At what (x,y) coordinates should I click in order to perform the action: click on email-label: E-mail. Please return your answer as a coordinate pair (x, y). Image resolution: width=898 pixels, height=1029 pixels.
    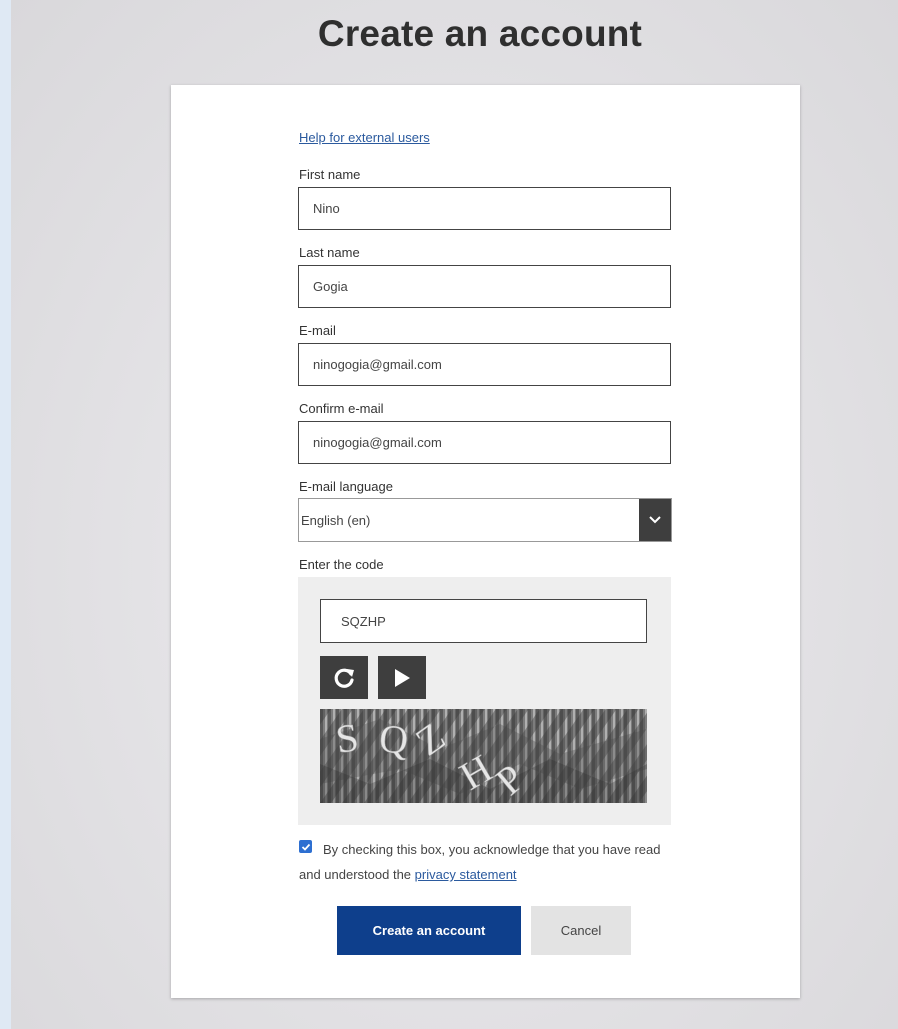
    Looking at the image, I should click on (317, 330).